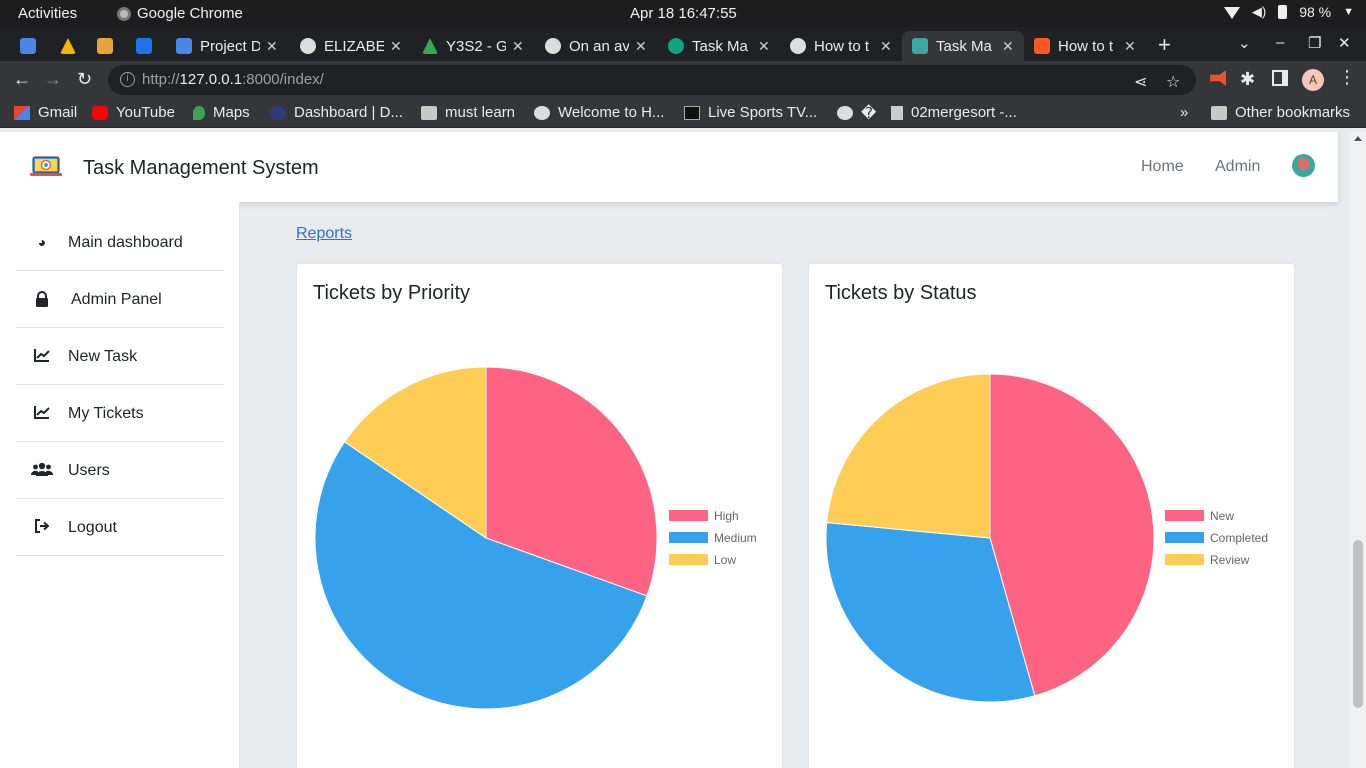 This screenshot has height=768, width=1366. I want to click on tab-task-ma-1: Task Ma ✕, so click(719, 46).